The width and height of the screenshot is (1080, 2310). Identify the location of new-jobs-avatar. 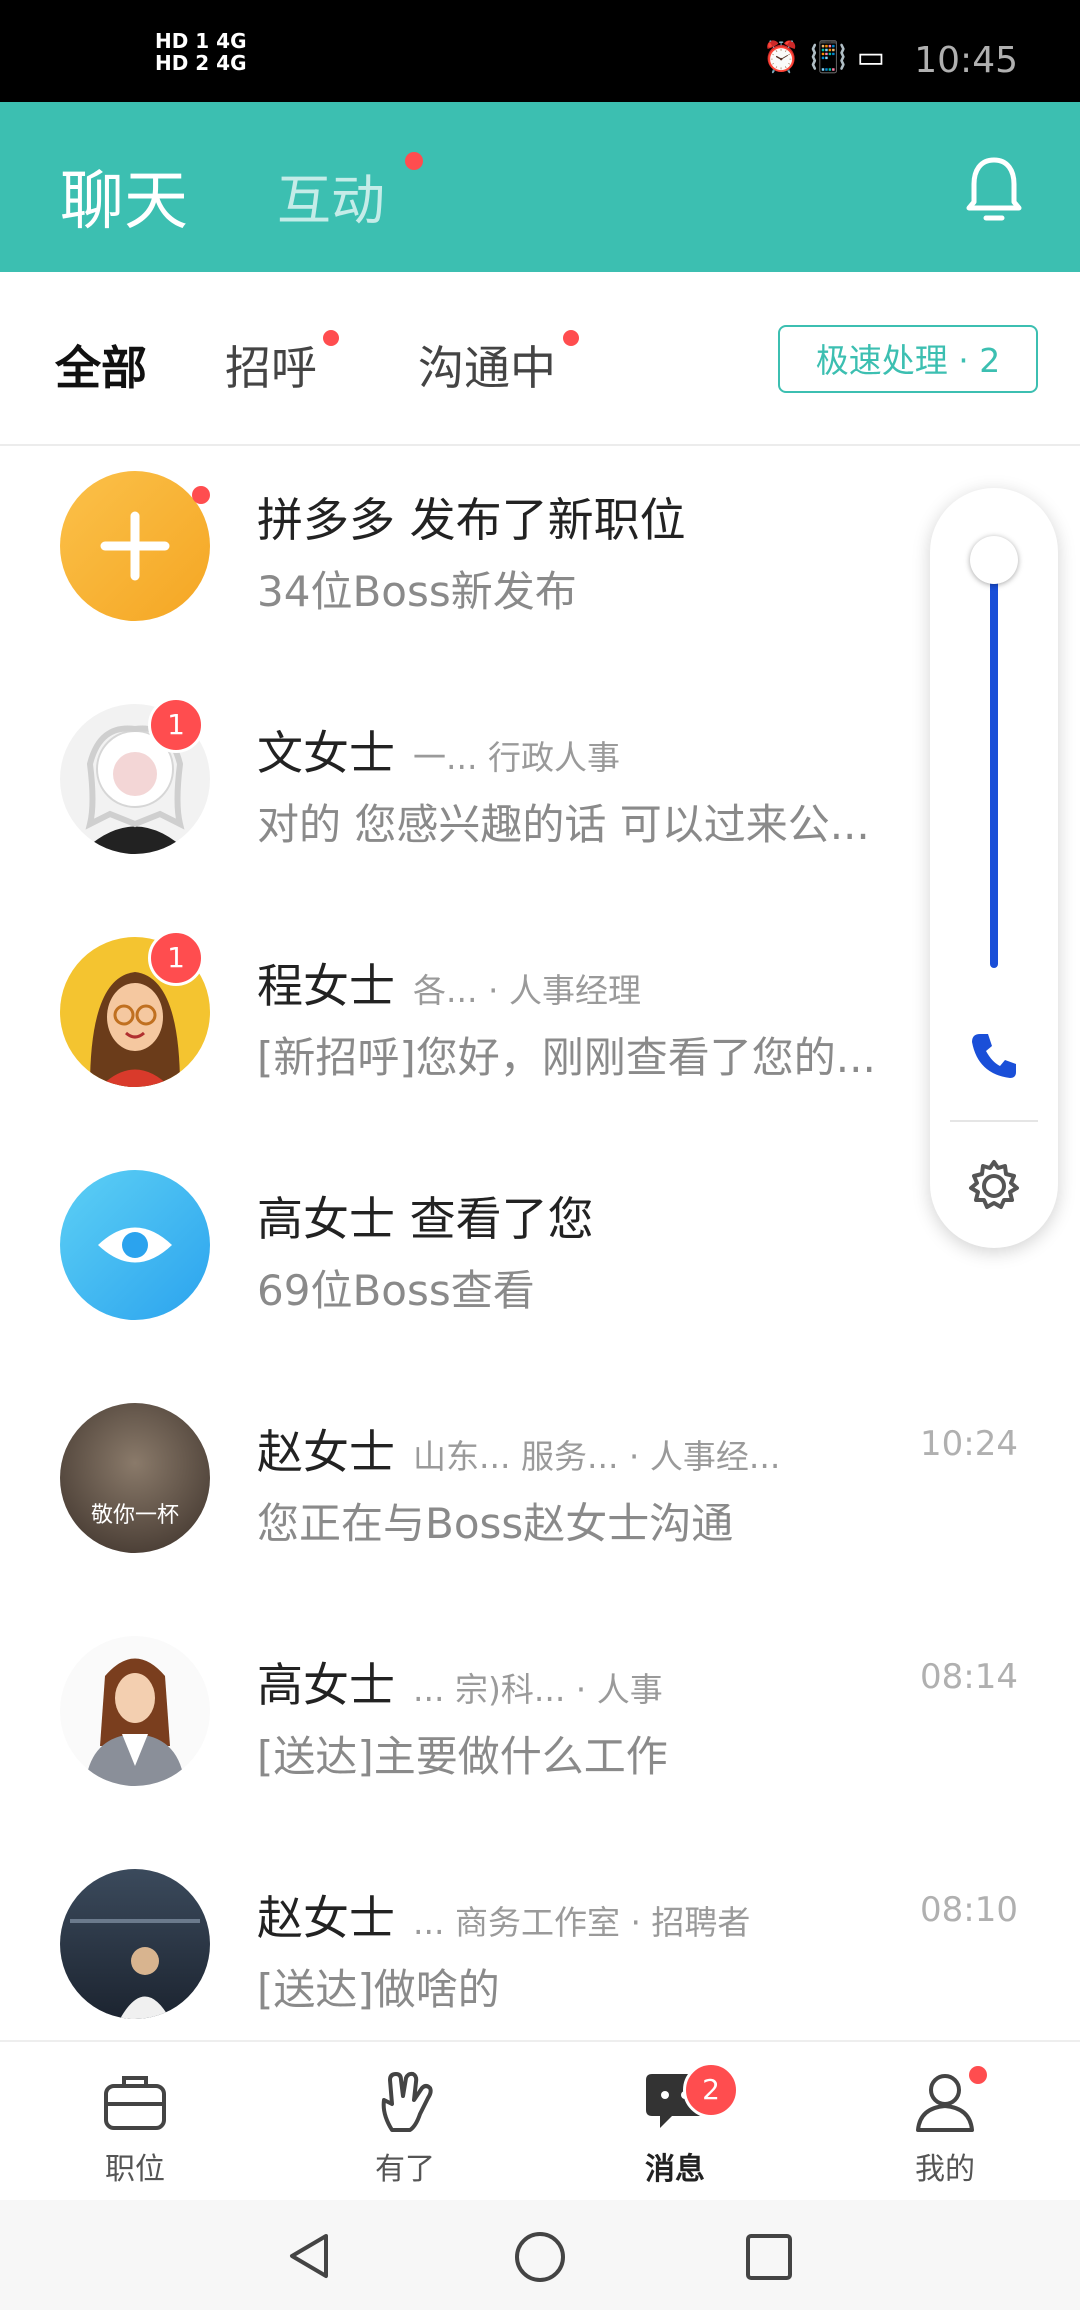
(135, 546).